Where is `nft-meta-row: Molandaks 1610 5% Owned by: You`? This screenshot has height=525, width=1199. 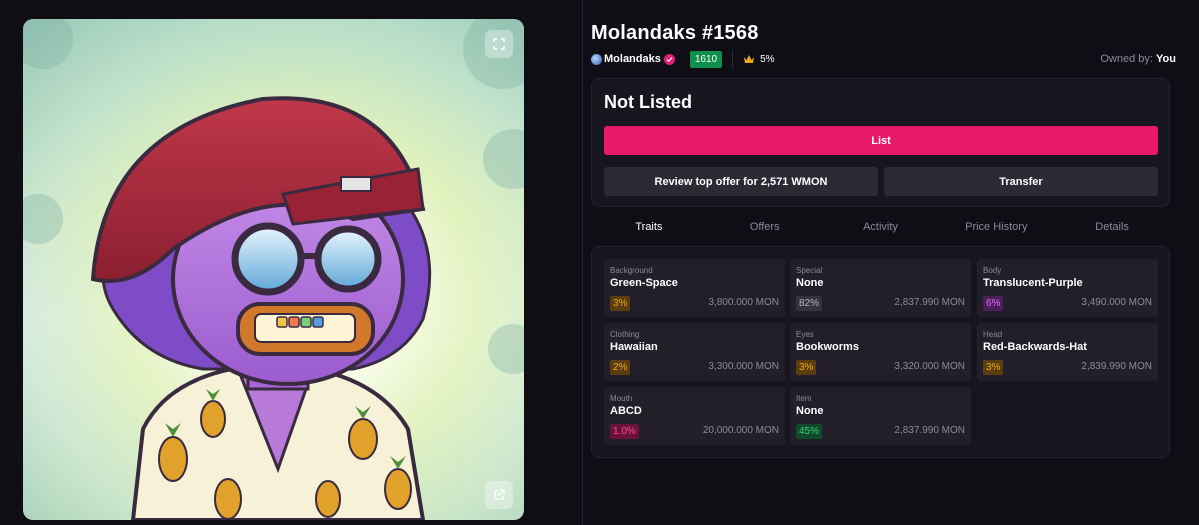 nft-meta-row: Molandaks 1610 5% Owned by: You is located at coordinates (883, 59).